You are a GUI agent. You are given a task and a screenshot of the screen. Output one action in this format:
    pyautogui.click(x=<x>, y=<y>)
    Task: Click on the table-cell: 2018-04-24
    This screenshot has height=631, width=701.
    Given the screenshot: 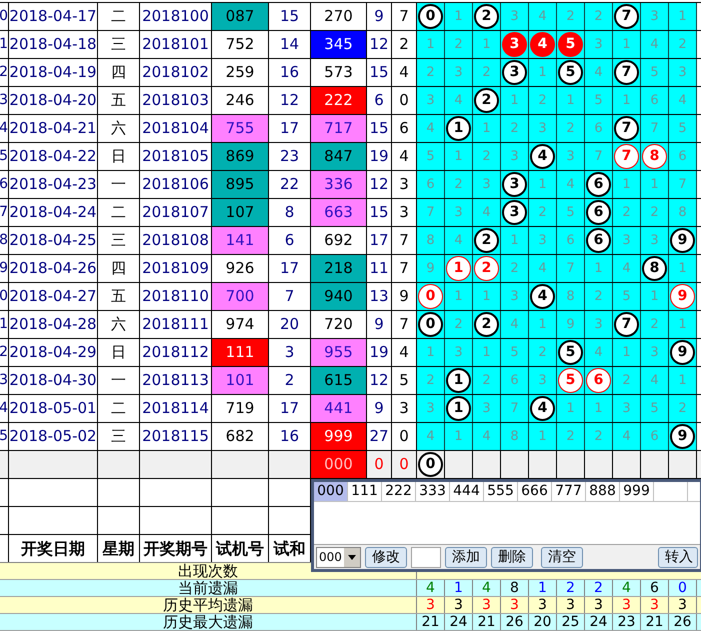 What is the action you would take?
    pyautogui.click(x=53, y=212)
    